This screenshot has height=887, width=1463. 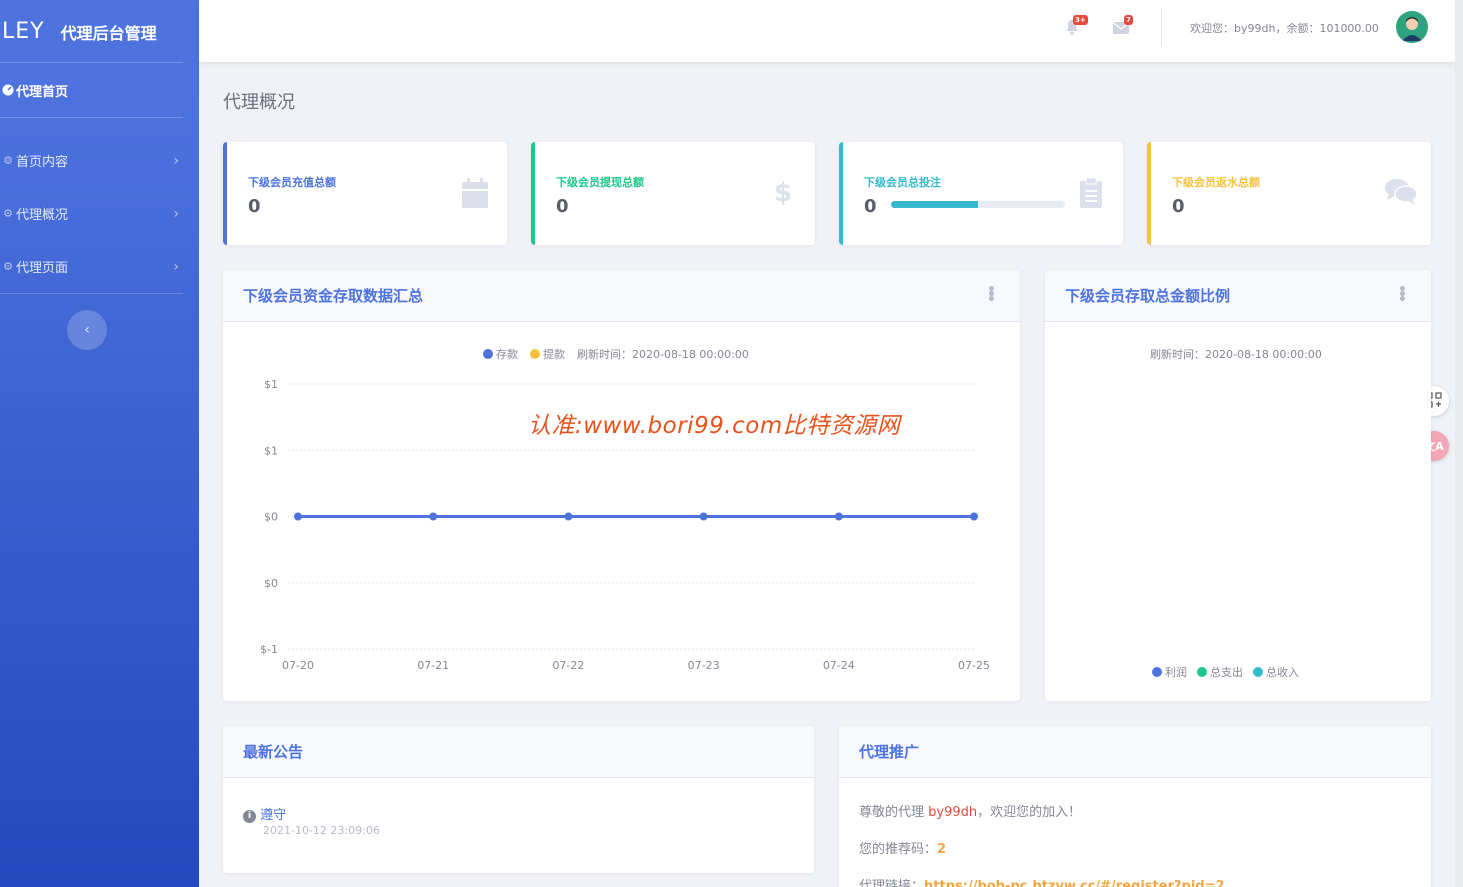 I want to click on dashboard-icon, so click(x=8, y=90).